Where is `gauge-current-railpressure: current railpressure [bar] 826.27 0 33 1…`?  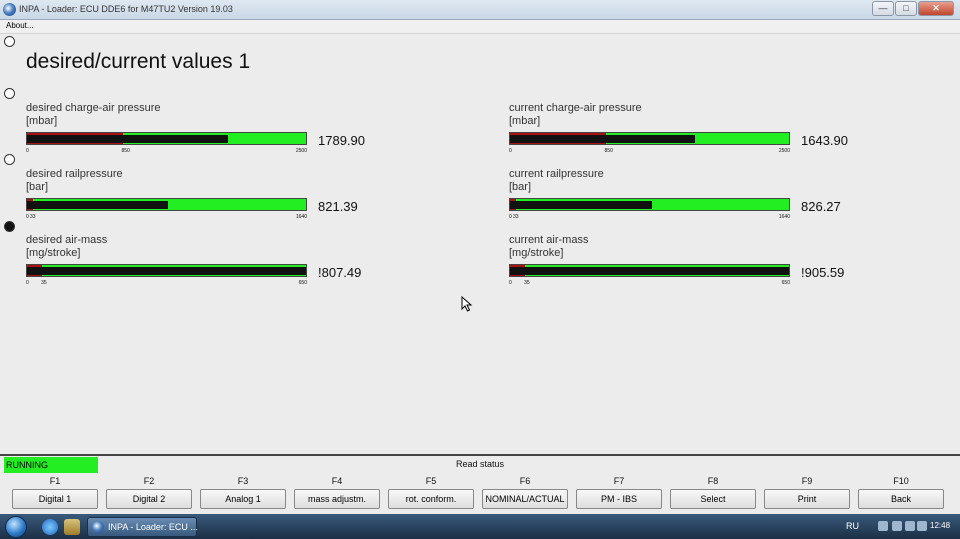 gauge-current-railpressure: current railpressure [bar] 826.27 0 33 1… is located at coordinates (689, 199).